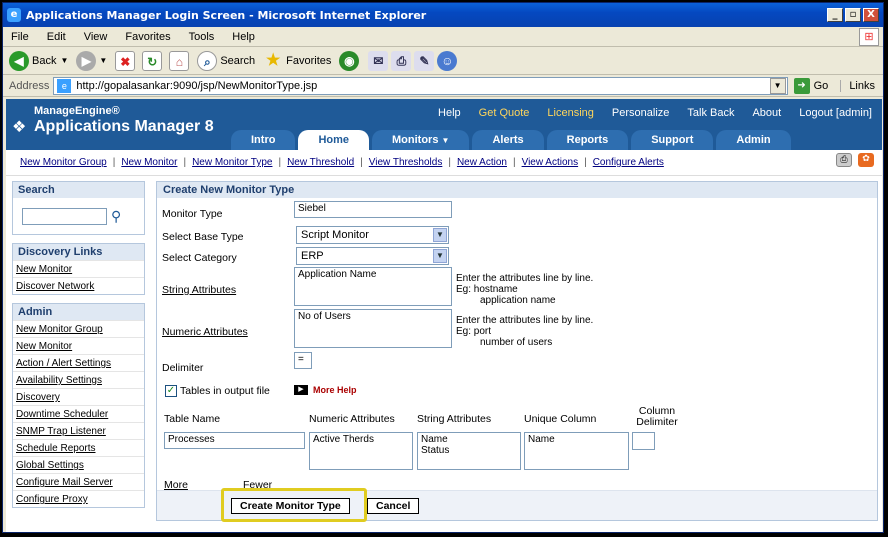 The width and height of the screenshot is (888, 537). What do you see at coordinates (469, 451) in the screenshot?
I see `table-string-attributes-textarea: Name Status` at bounding box center [469, 451].